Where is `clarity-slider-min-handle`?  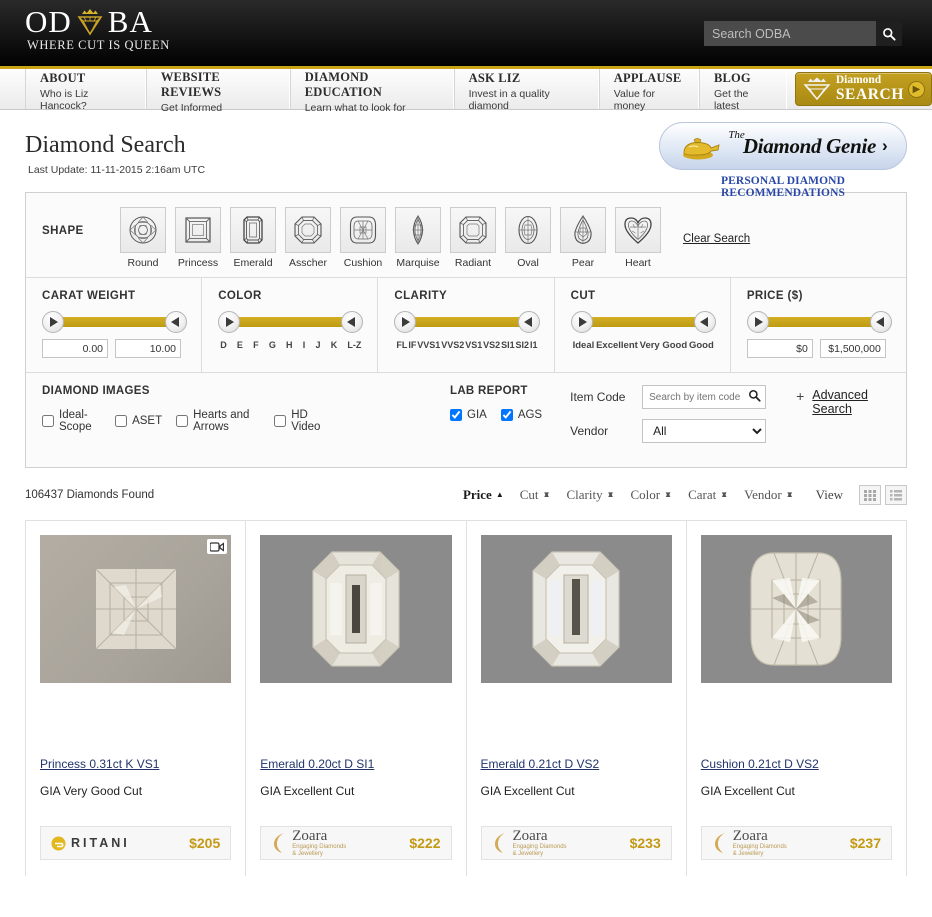 clarity-slider-min-handle is located at coordinates (405, 322).